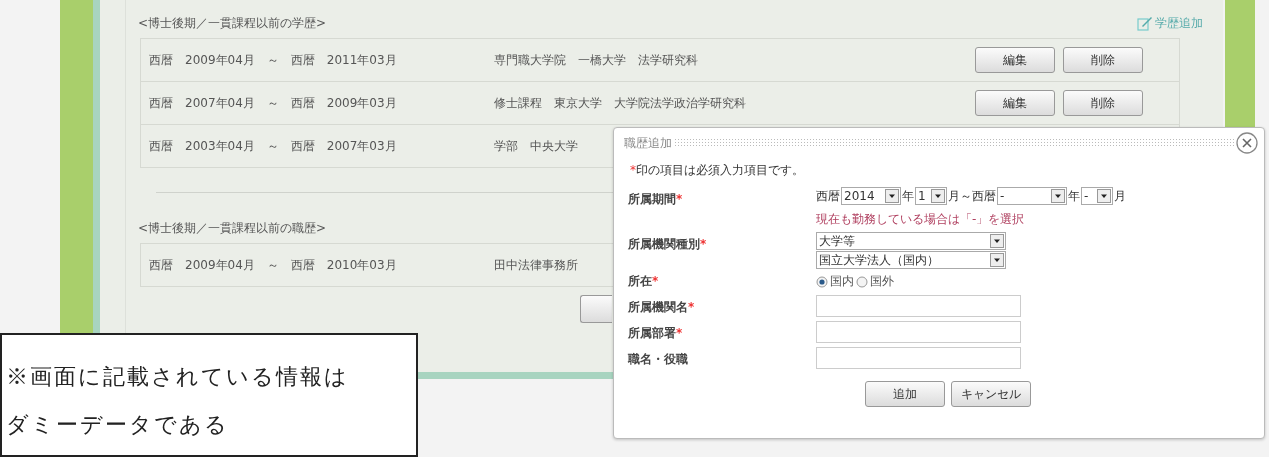 This screenshot has height=457, width=1269. Describe the element at coordinates (668, 244) in the screenshot. I see `field-label: 所属機関種別*` at that location.